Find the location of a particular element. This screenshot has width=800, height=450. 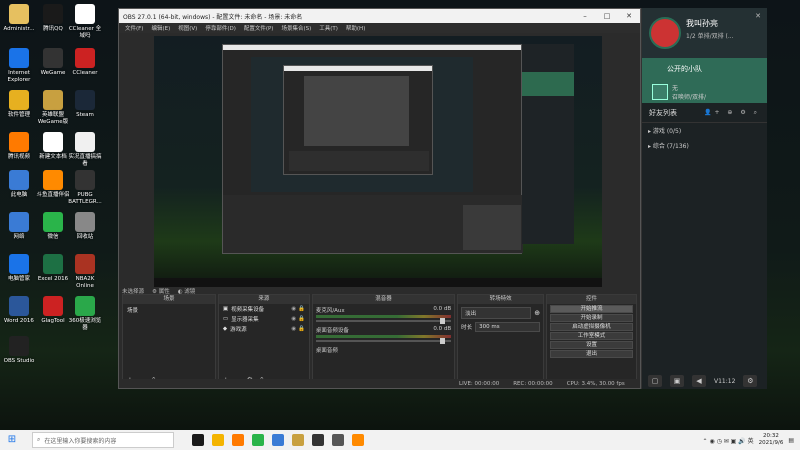

start-streaming-button: 开始推流 is located at coordinates (591, 309).